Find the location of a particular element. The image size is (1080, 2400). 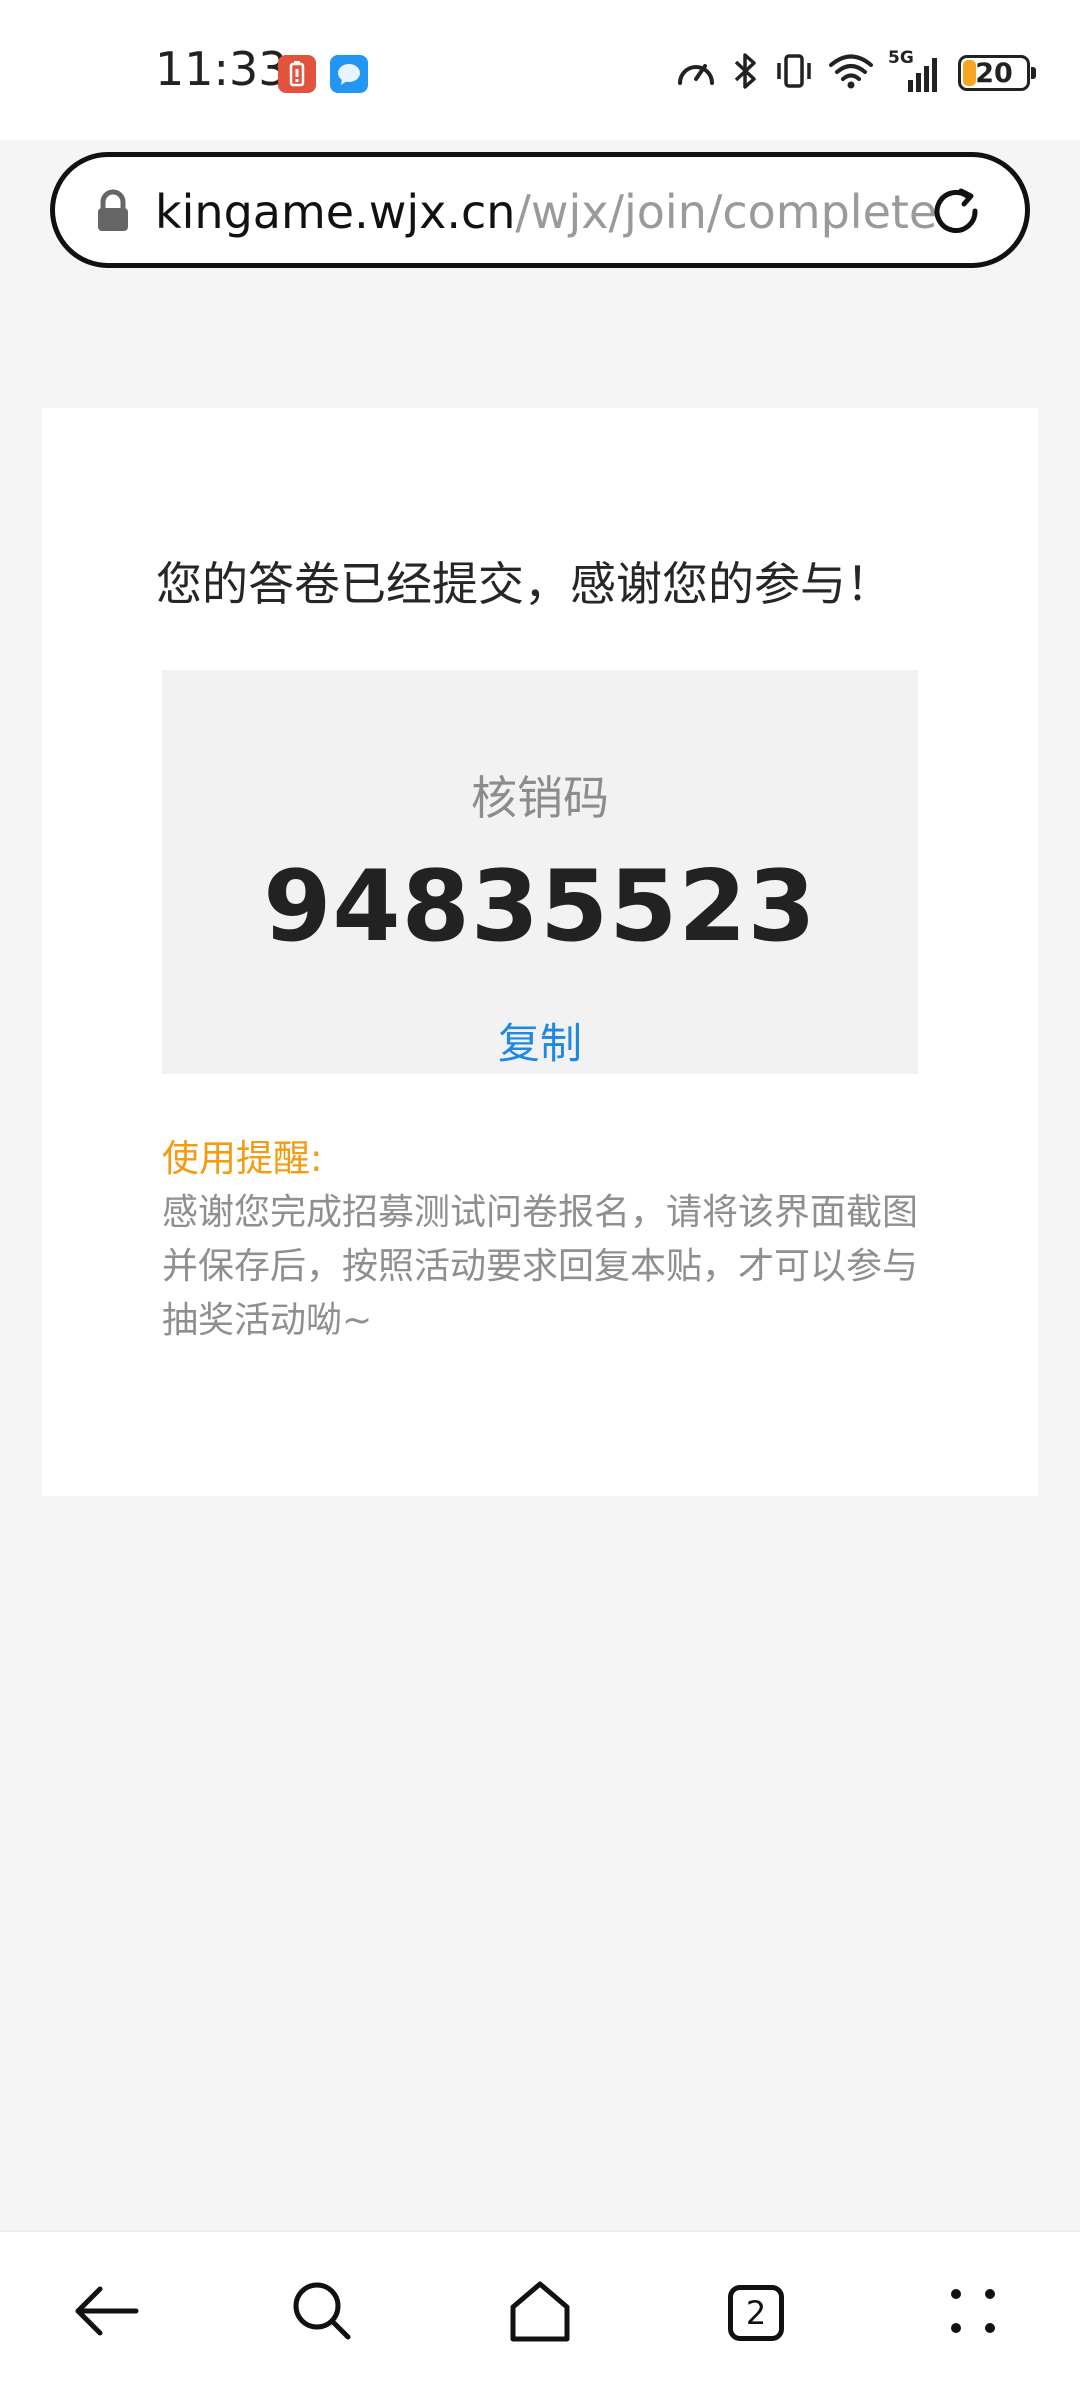

url-domain: kingame.wjx.cn is located at coordinates (335, 212).